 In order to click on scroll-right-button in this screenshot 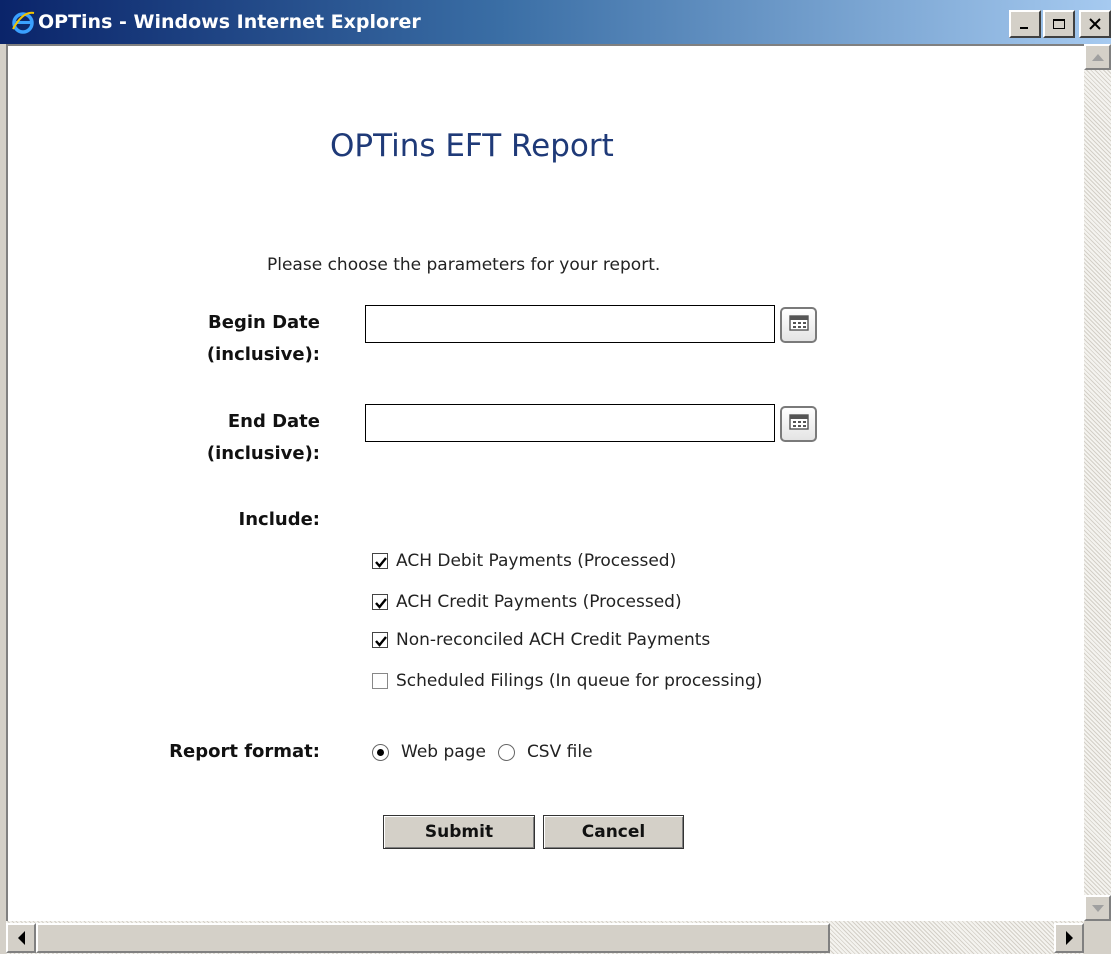, I will do `click(1069, 938)`.